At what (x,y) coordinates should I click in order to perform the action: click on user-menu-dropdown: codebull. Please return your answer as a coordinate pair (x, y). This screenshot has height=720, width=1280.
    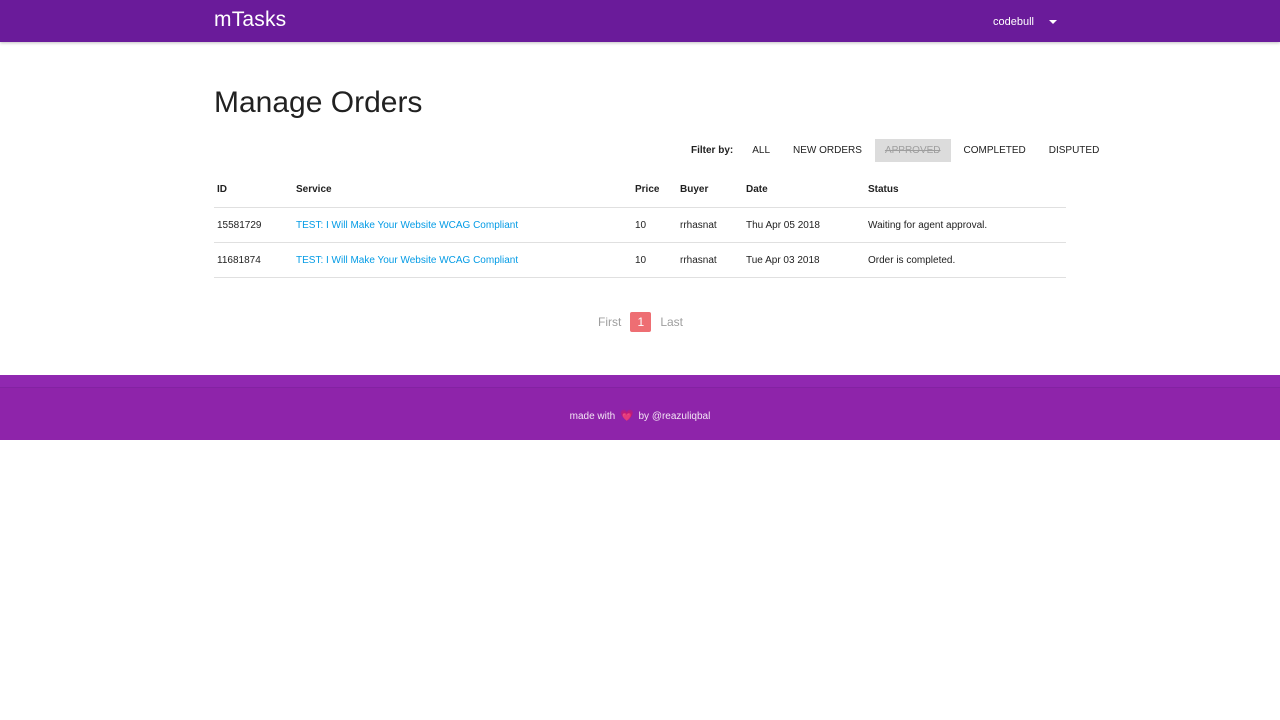
    Looking at the image, I should click on (1025, 22).